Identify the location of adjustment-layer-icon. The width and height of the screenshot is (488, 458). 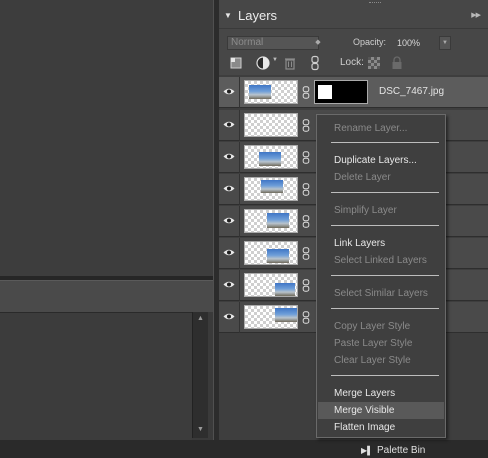
(263, 63).